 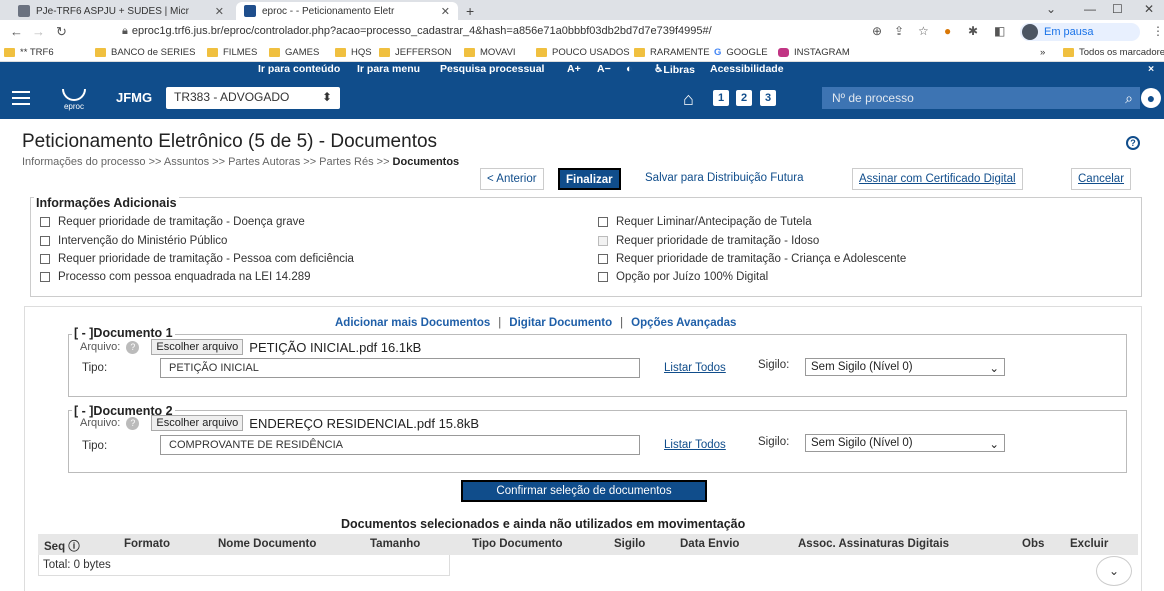 I want to click on process-search-link: Pesquisa processual, so click(x=492, y=69).